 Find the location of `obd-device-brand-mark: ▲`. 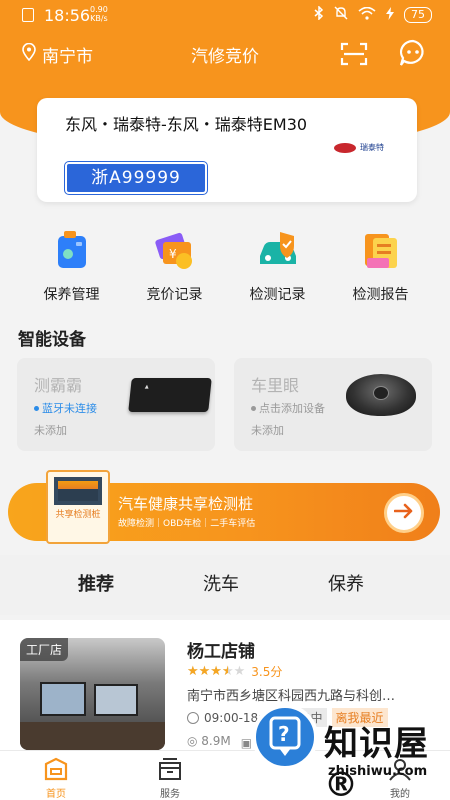

obd-device-brand-mark: ▲ is located at coordinates (147, 387).